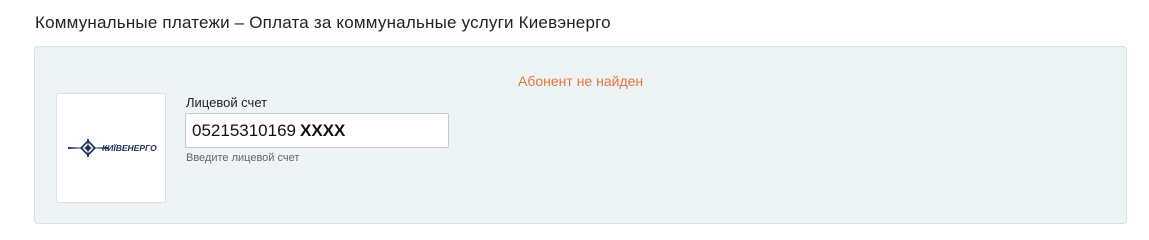 This screenshot has height=240, width=1149. Describe the element at coordinates (129, 148) in the screenshot. I see `logo-text: КИЇВЕНЕРГО` at that location.